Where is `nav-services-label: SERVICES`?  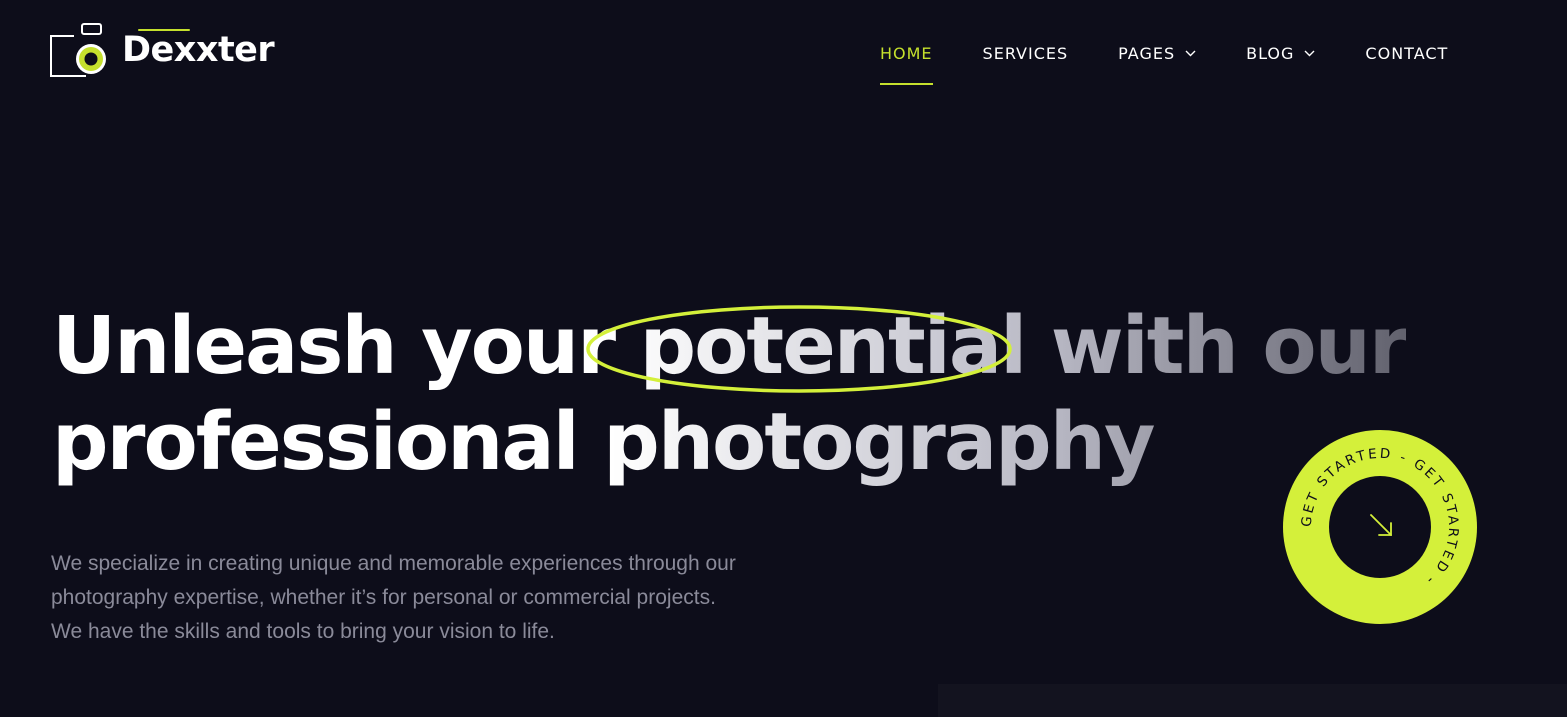 nav-services-label: SERVICES is located at coordinates (1025, 53).